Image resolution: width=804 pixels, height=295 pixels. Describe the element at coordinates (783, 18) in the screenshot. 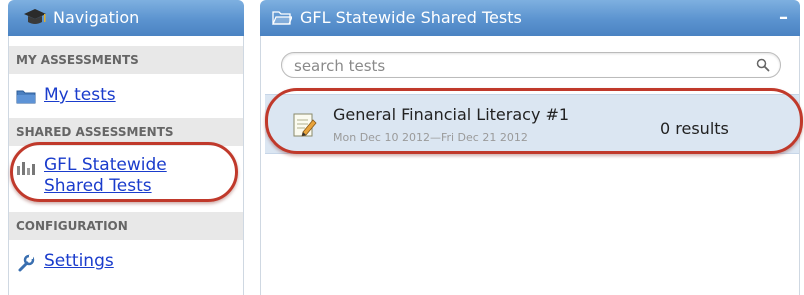

I see `collapse-button: –` at that location.